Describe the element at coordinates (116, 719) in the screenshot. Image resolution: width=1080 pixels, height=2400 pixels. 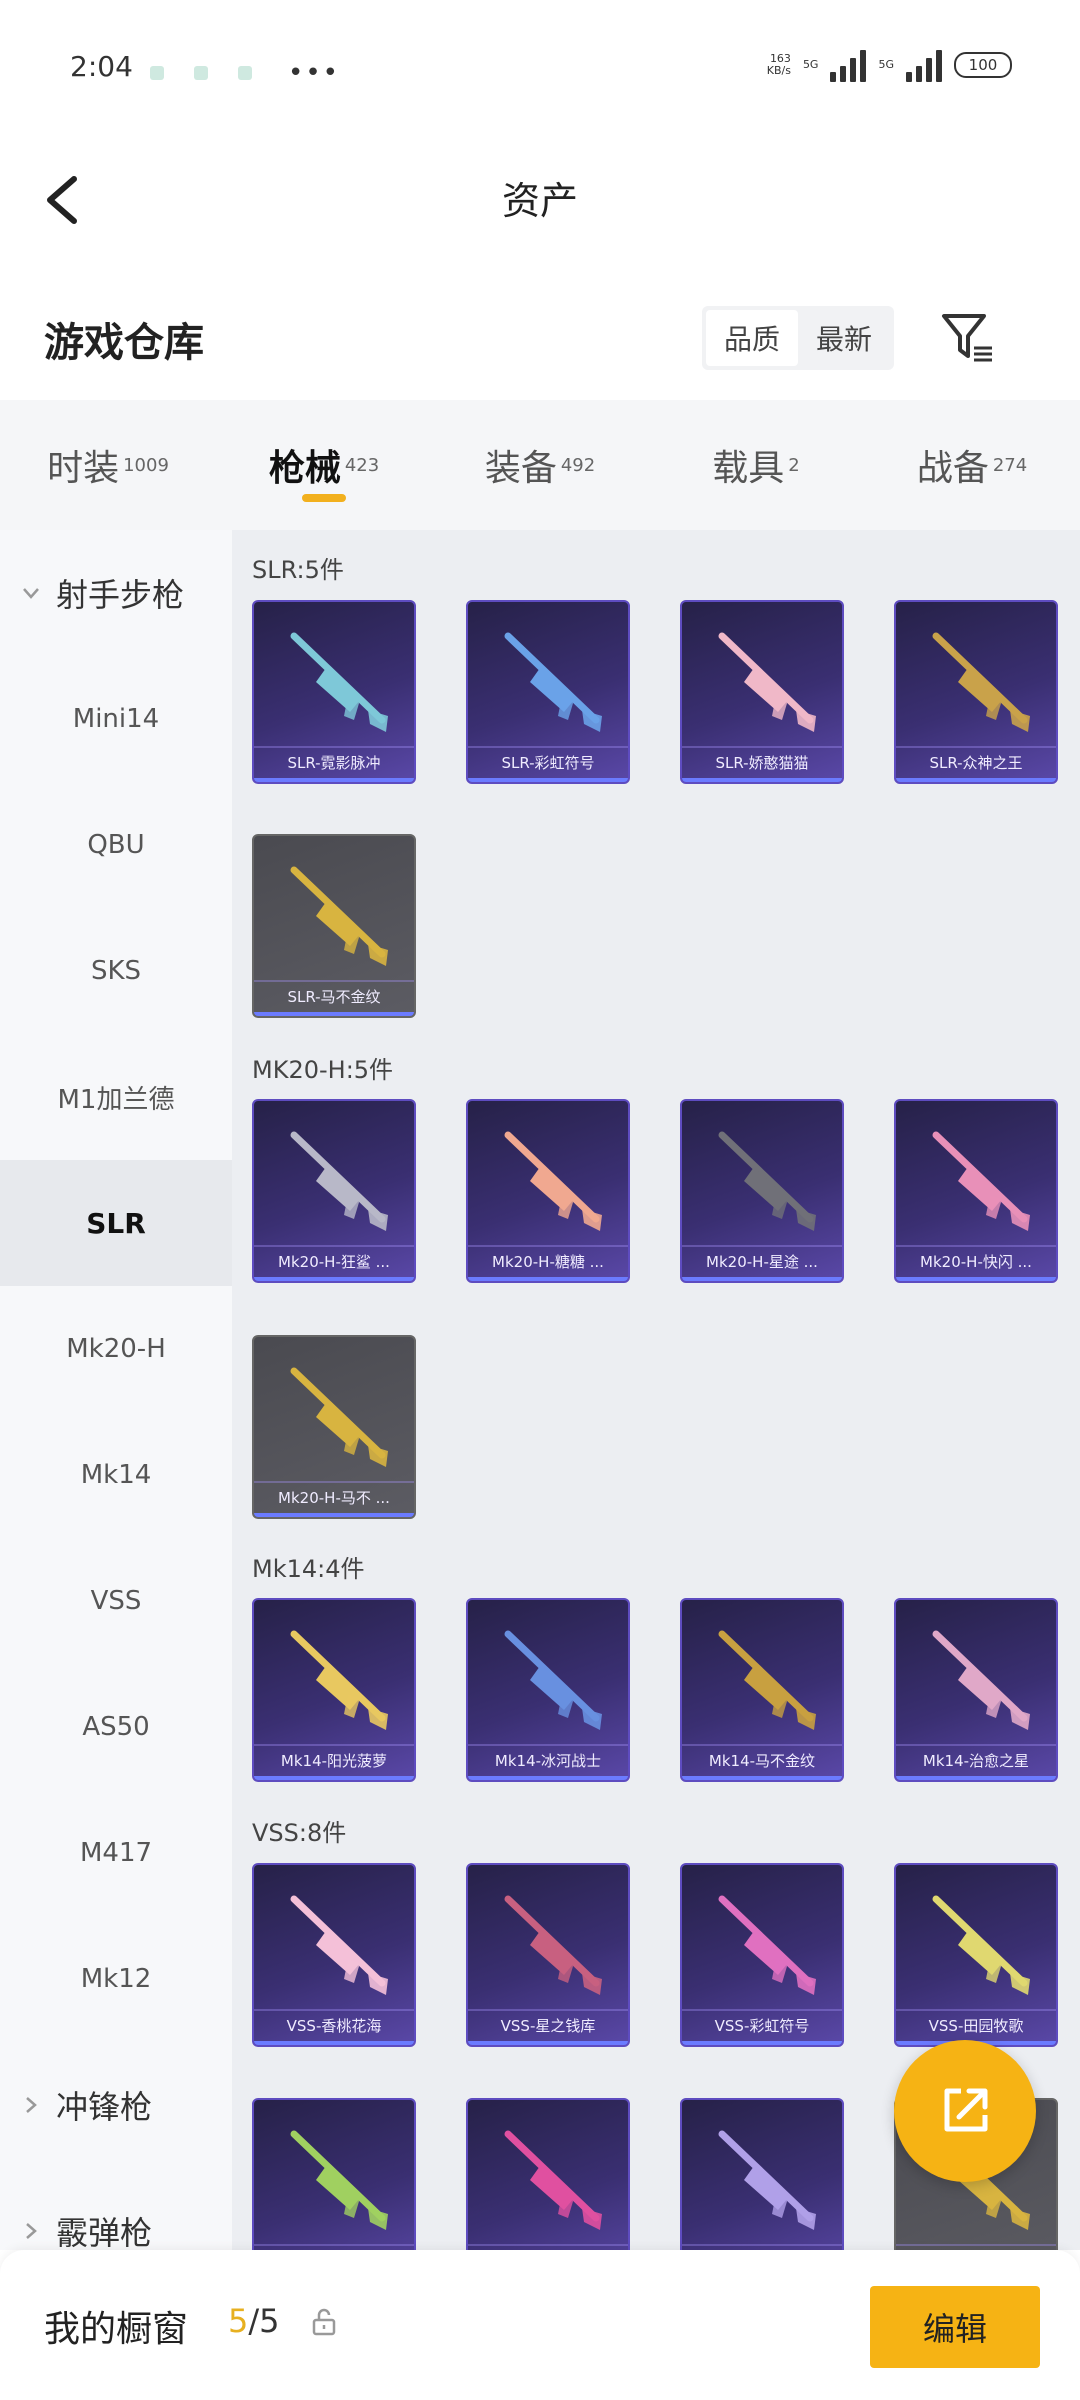
I see `sidebar-item-mini14: Mini14` at that location.